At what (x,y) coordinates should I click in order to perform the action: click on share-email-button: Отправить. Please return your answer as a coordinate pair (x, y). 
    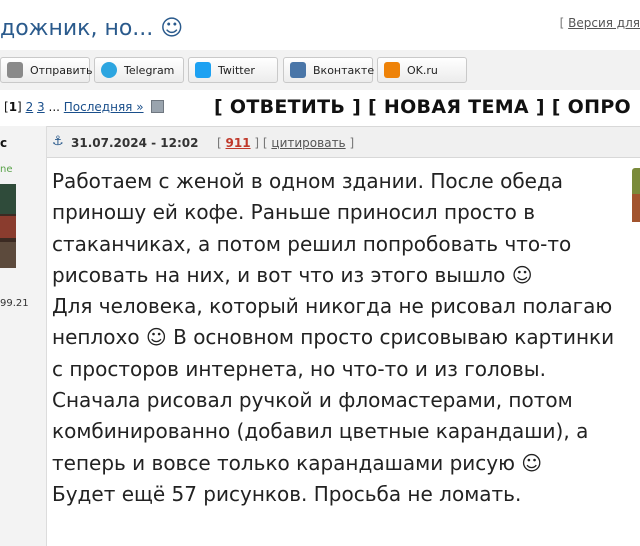
    Looking at the image, I should click on (46, 70).